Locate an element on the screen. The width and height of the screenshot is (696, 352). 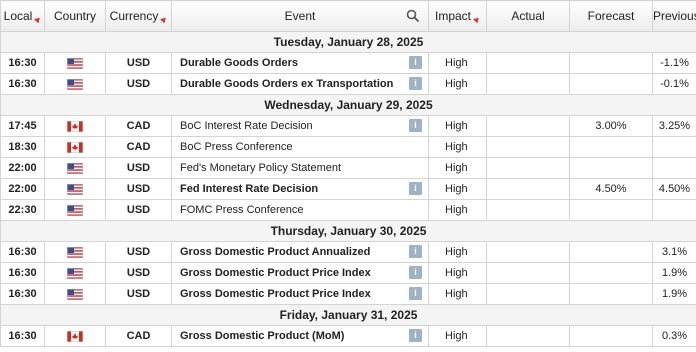
event-cell: Gross Domestic Product (MoM) i is located at coordinates (300, 336).